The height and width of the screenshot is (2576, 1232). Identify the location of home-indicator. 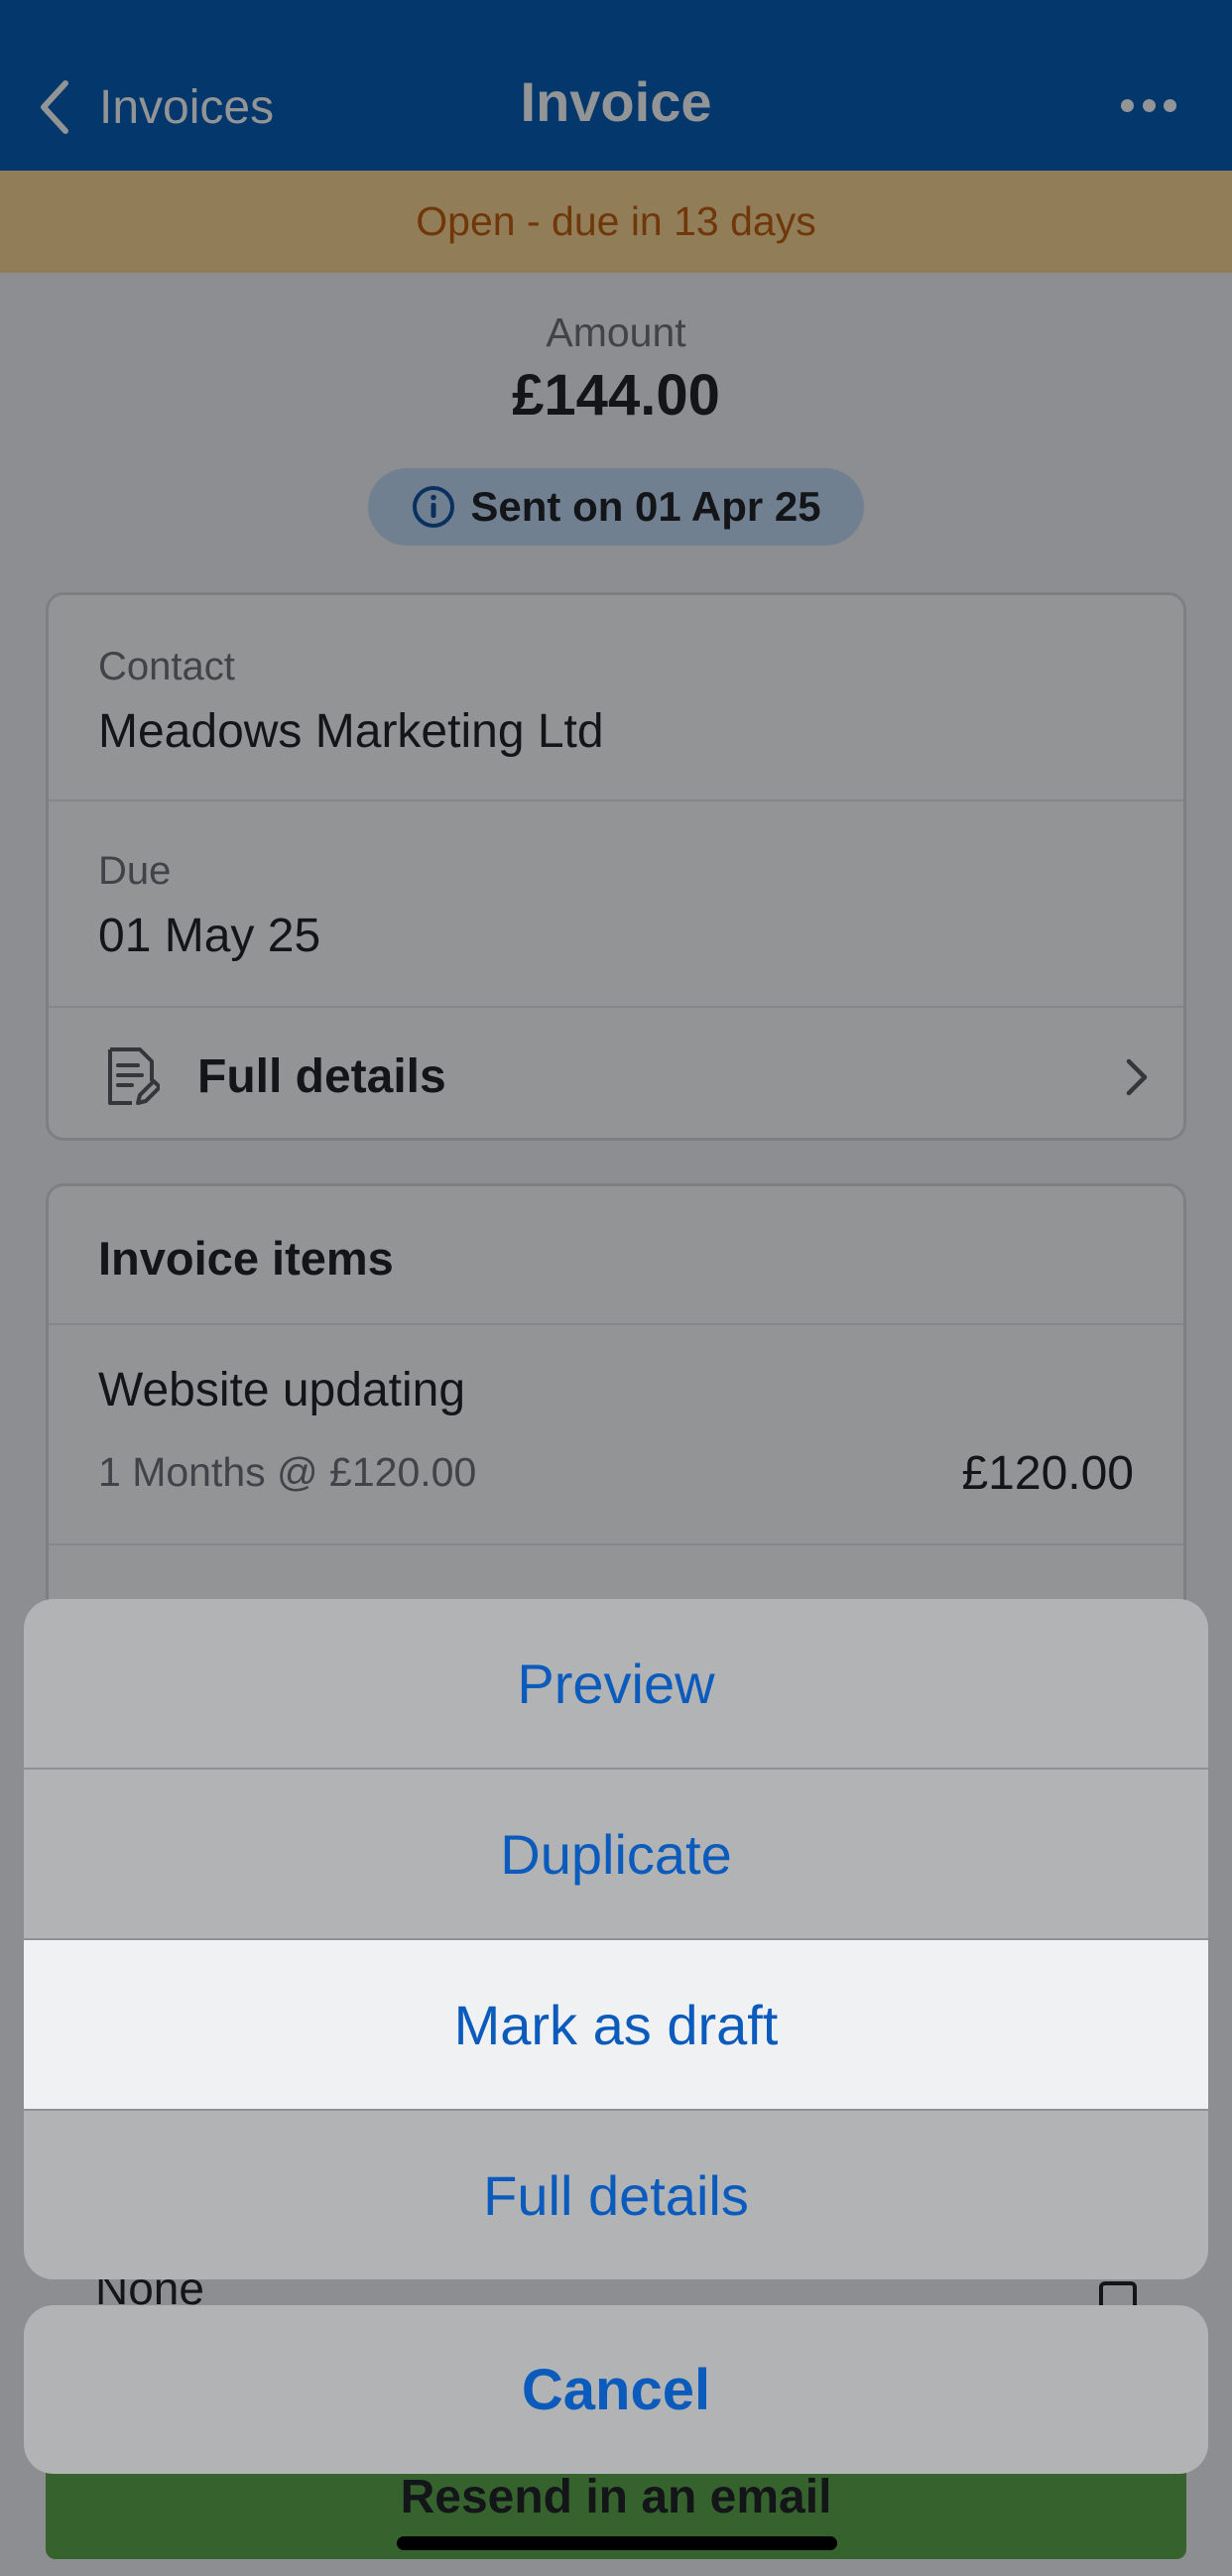
(617, 2543).